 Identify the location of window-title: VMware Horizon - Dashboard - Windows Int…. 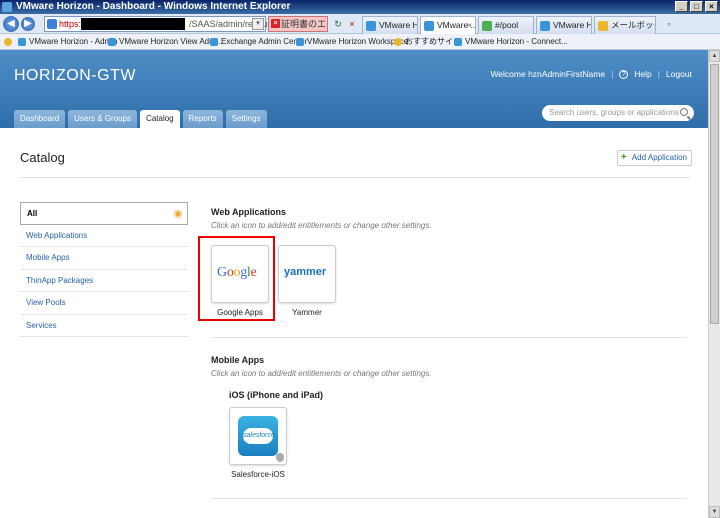
(153, 6).